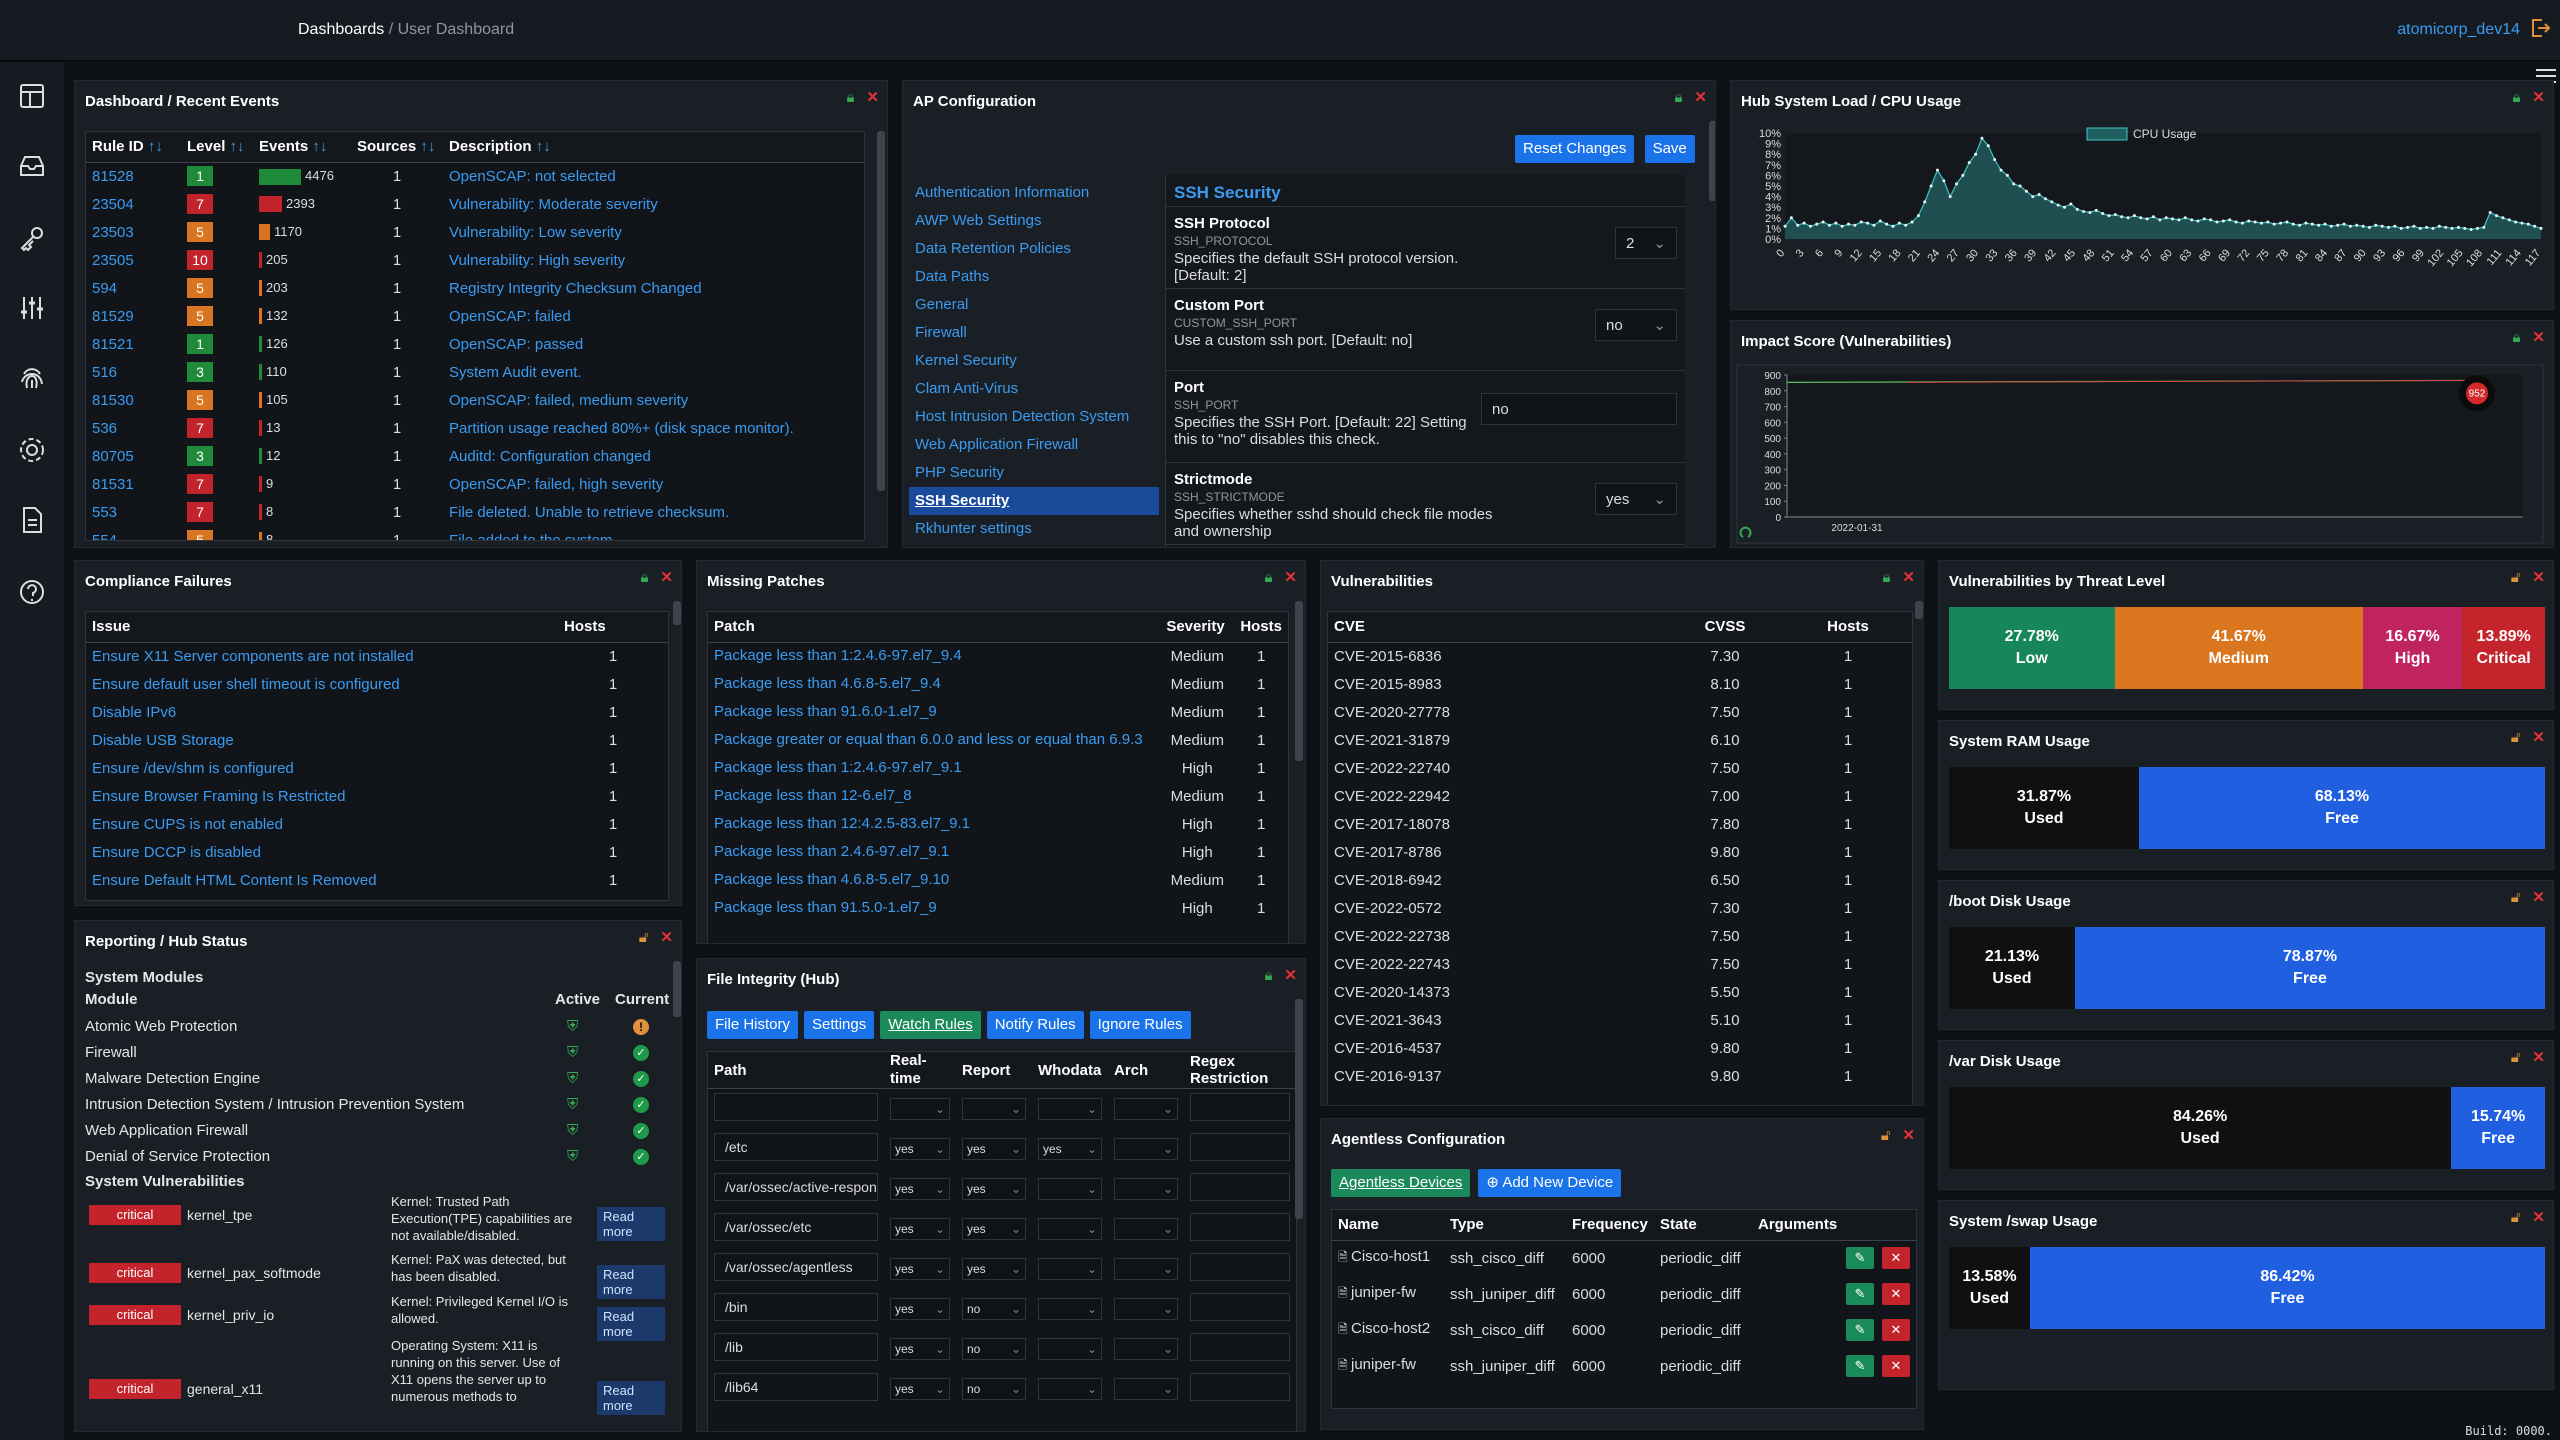 This screenshot has width=2560, height=1440. What do you see at coordinates (1002, 1389) in the screenshot?
I see `table-row: /lib64 yes ⌄ no ⌄ ⌄ ⌄` at bounding box center [1002, 1389].